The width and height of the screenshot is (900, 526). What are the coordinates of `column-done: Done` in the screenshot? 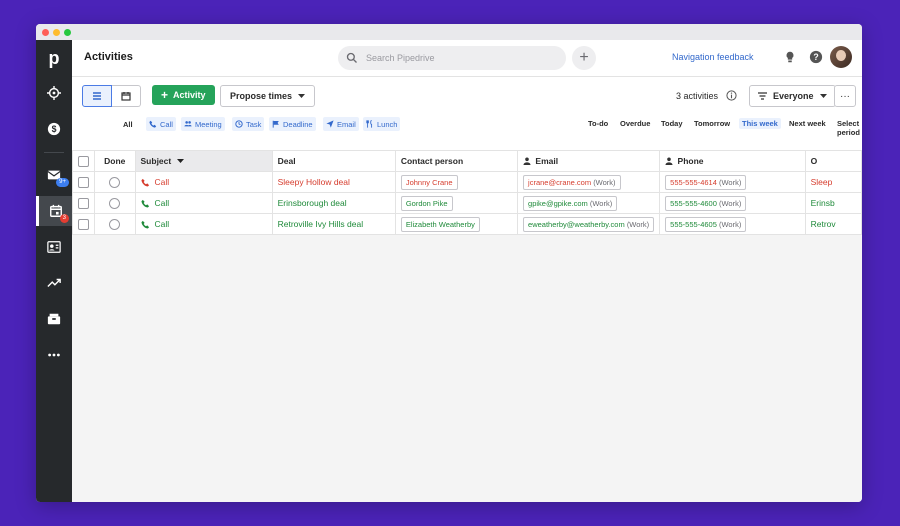 It's located at (115, 161).